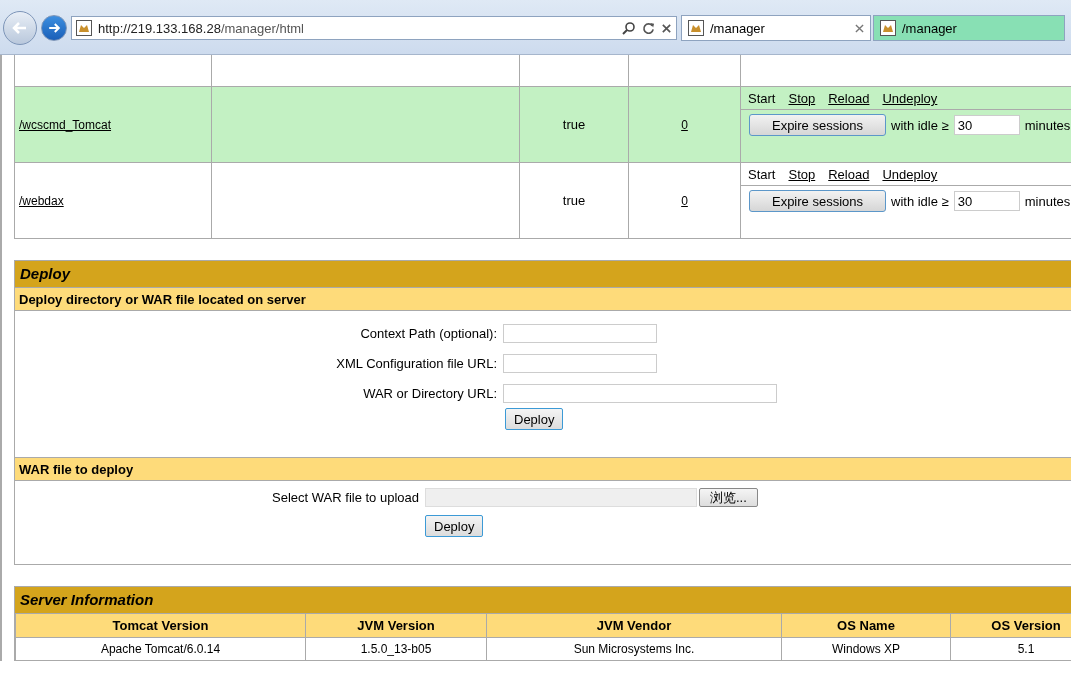 This screenshot has width=1071, height=685. What do you see at coordinates (160, 625) in the screenshot?
I see `column-header: Tomcat Version` at bounding box center [160, 625].